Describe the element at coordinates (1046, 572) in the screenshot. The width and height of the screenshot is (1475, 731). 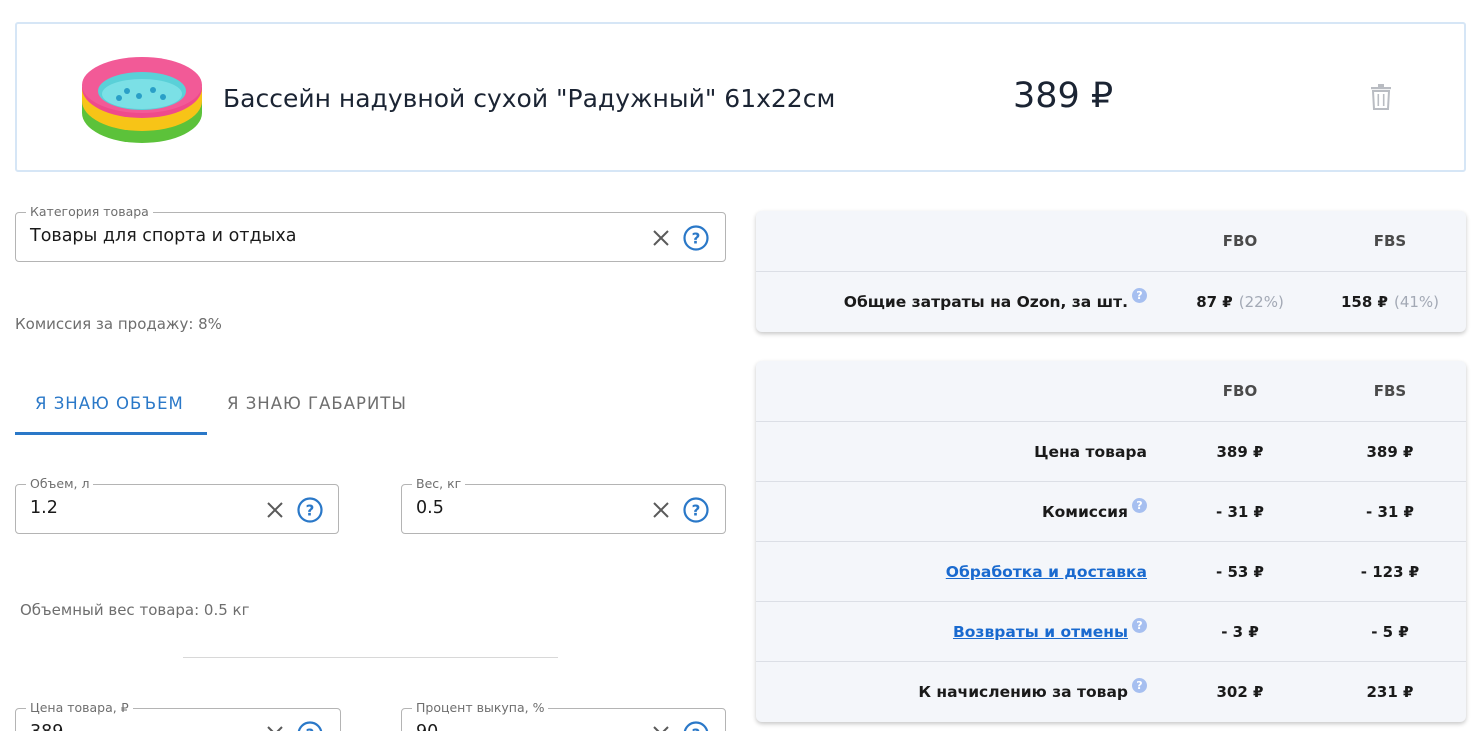
I see `processing-delivery-link: Обработка и доставка` at that location.